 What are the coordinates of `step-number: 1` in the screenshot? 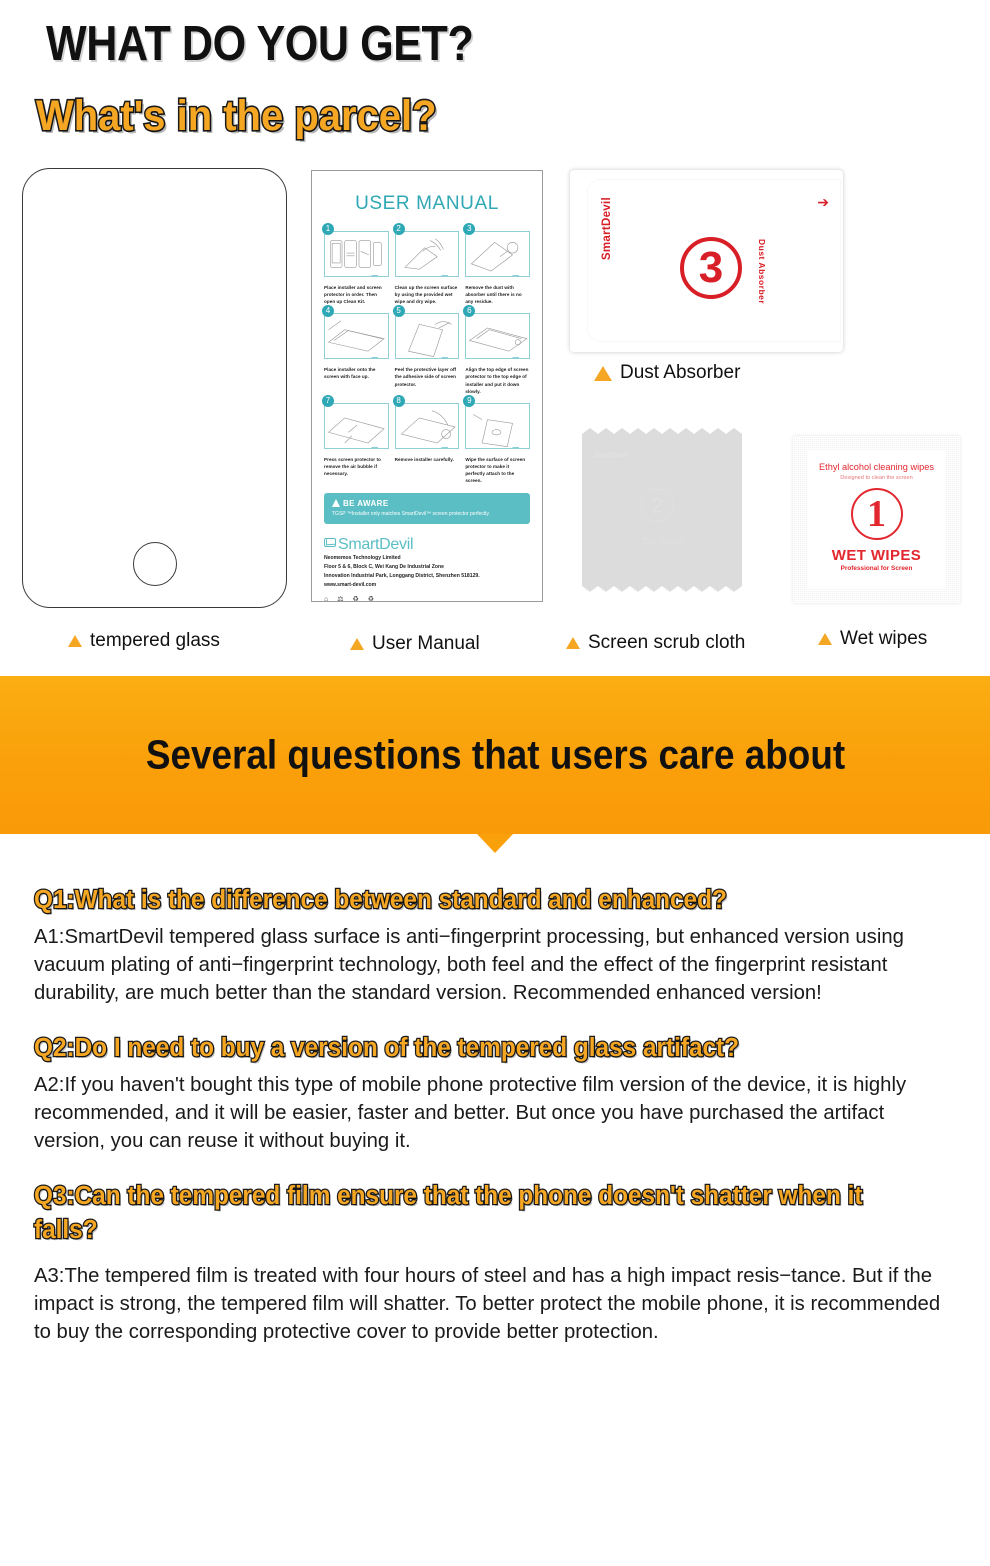 It's located at (328, 229).